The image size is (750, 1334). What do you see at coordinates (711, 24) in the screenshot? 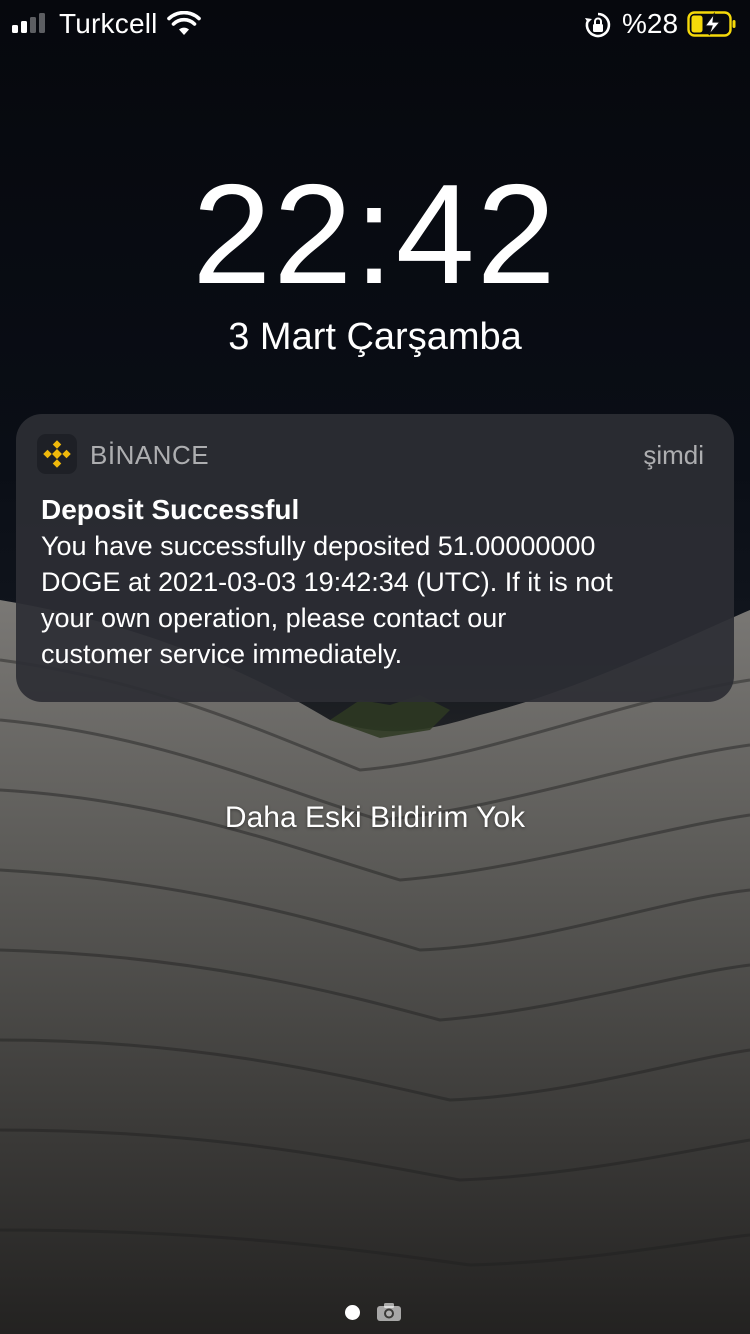
I see `battery-charging-icon` at bounding box center [711, 24].